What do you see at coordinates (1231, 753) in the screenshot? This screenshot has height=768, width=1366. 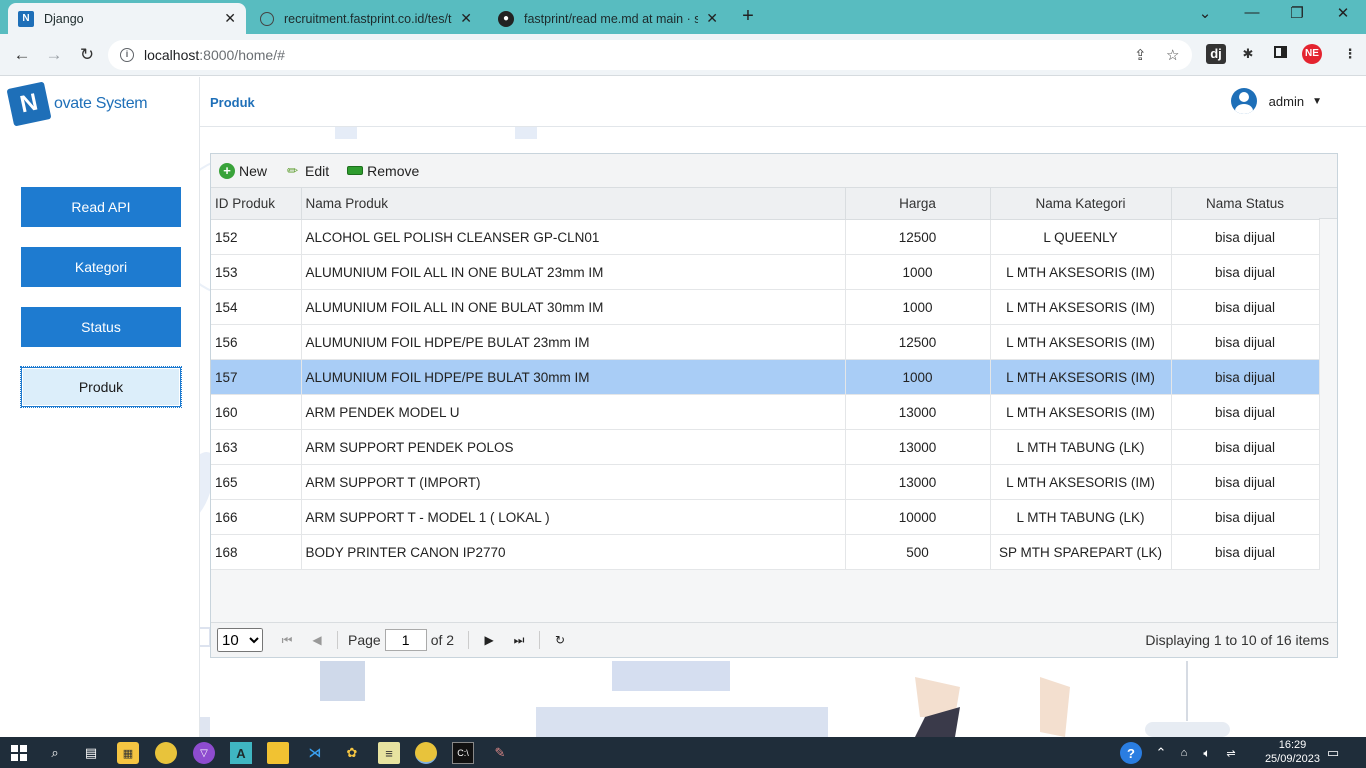 I see `language-icon: ⇌` at bounding box center [1231, 753].